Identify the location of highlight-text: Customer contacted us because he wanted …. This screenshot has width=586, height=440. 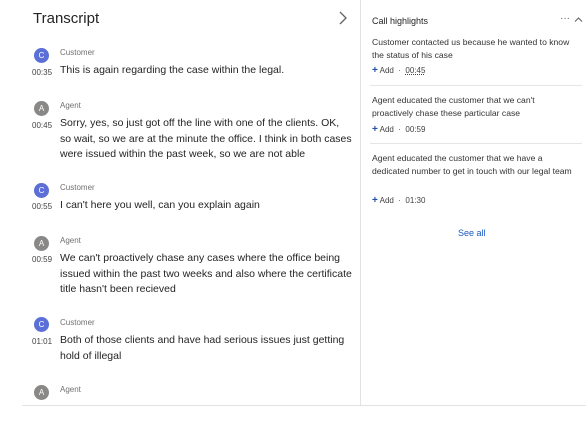
(471, 48).